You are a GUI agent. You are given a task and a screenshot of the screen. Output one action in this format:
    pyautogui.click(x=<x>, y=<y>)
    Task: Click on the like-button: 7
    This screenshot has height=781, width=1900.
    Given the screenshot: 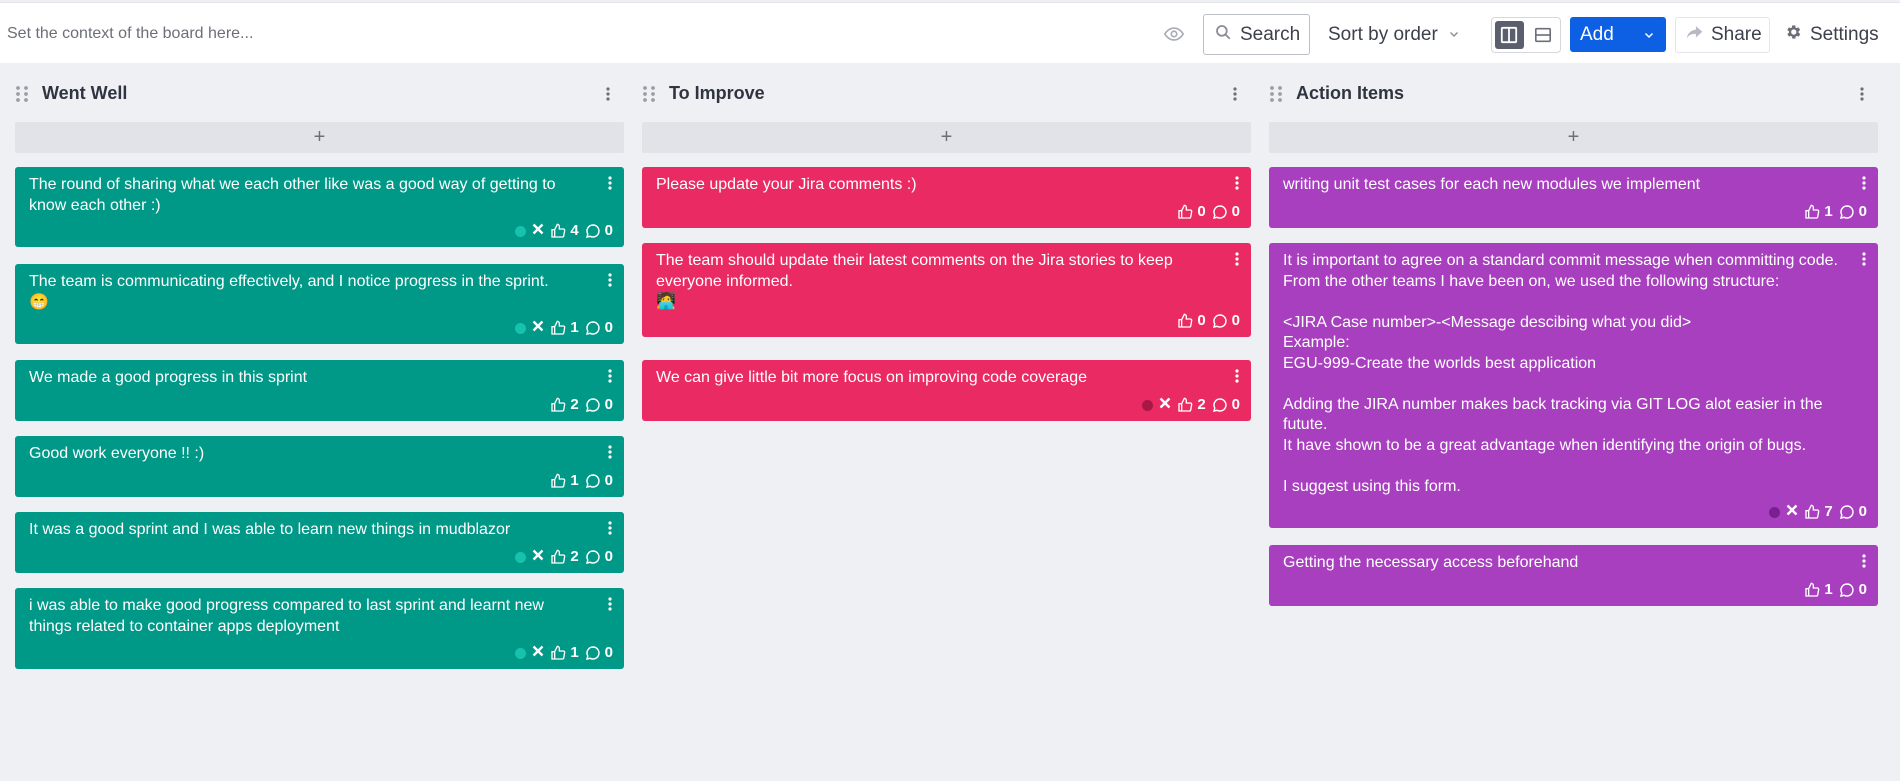 What is the action you would take?
    pyautogui.click(x=1818, y=512)
    